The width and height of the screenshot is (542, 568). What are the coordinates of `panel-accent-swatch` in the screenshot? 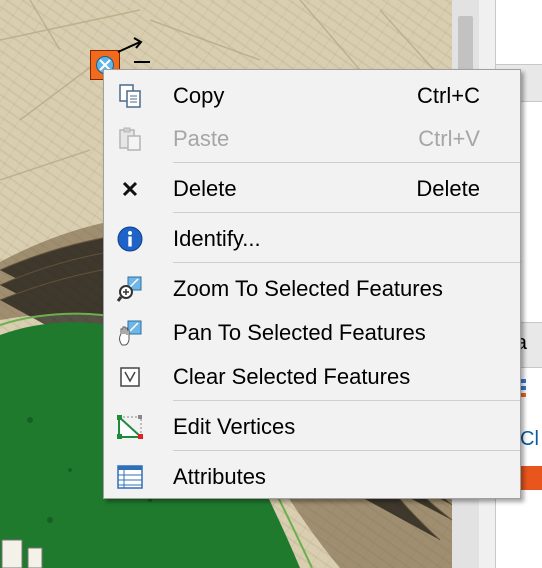 It's located at (531, 478).